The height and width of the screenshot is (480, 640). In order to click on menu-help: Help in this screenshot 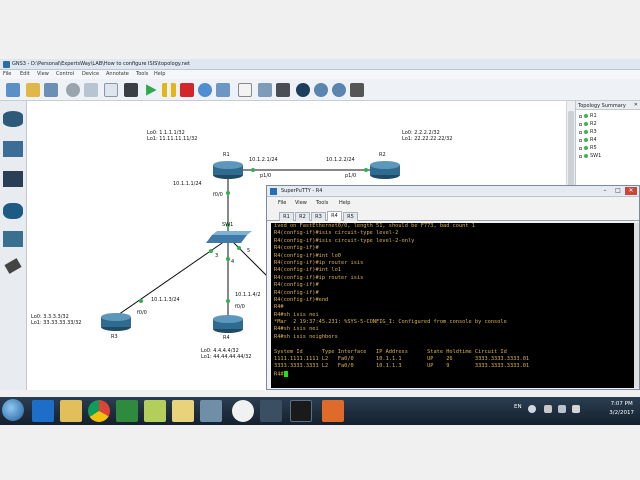, I will do `click(159, 74)`.